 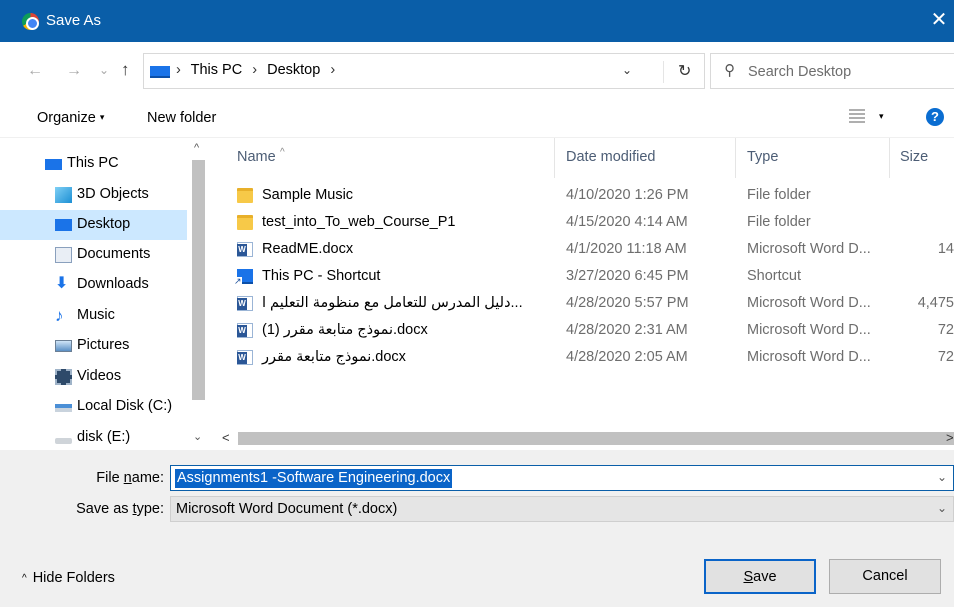 What do you see at coordinates (627, 222) in the screenshot?
I see `file-date: 4/15/2020 4:14 AM` at bounding box center [627, 222].